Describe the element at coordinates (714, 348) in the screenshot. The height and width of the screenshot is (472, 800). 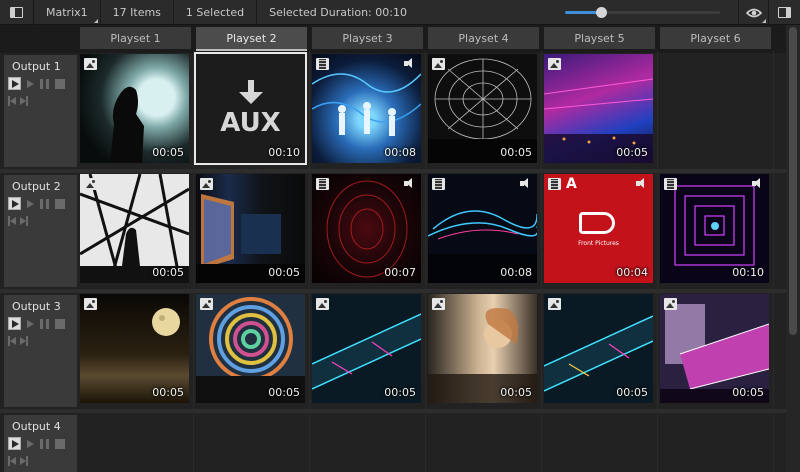
I see `media-tile-r3c6: 00:05` at that location.